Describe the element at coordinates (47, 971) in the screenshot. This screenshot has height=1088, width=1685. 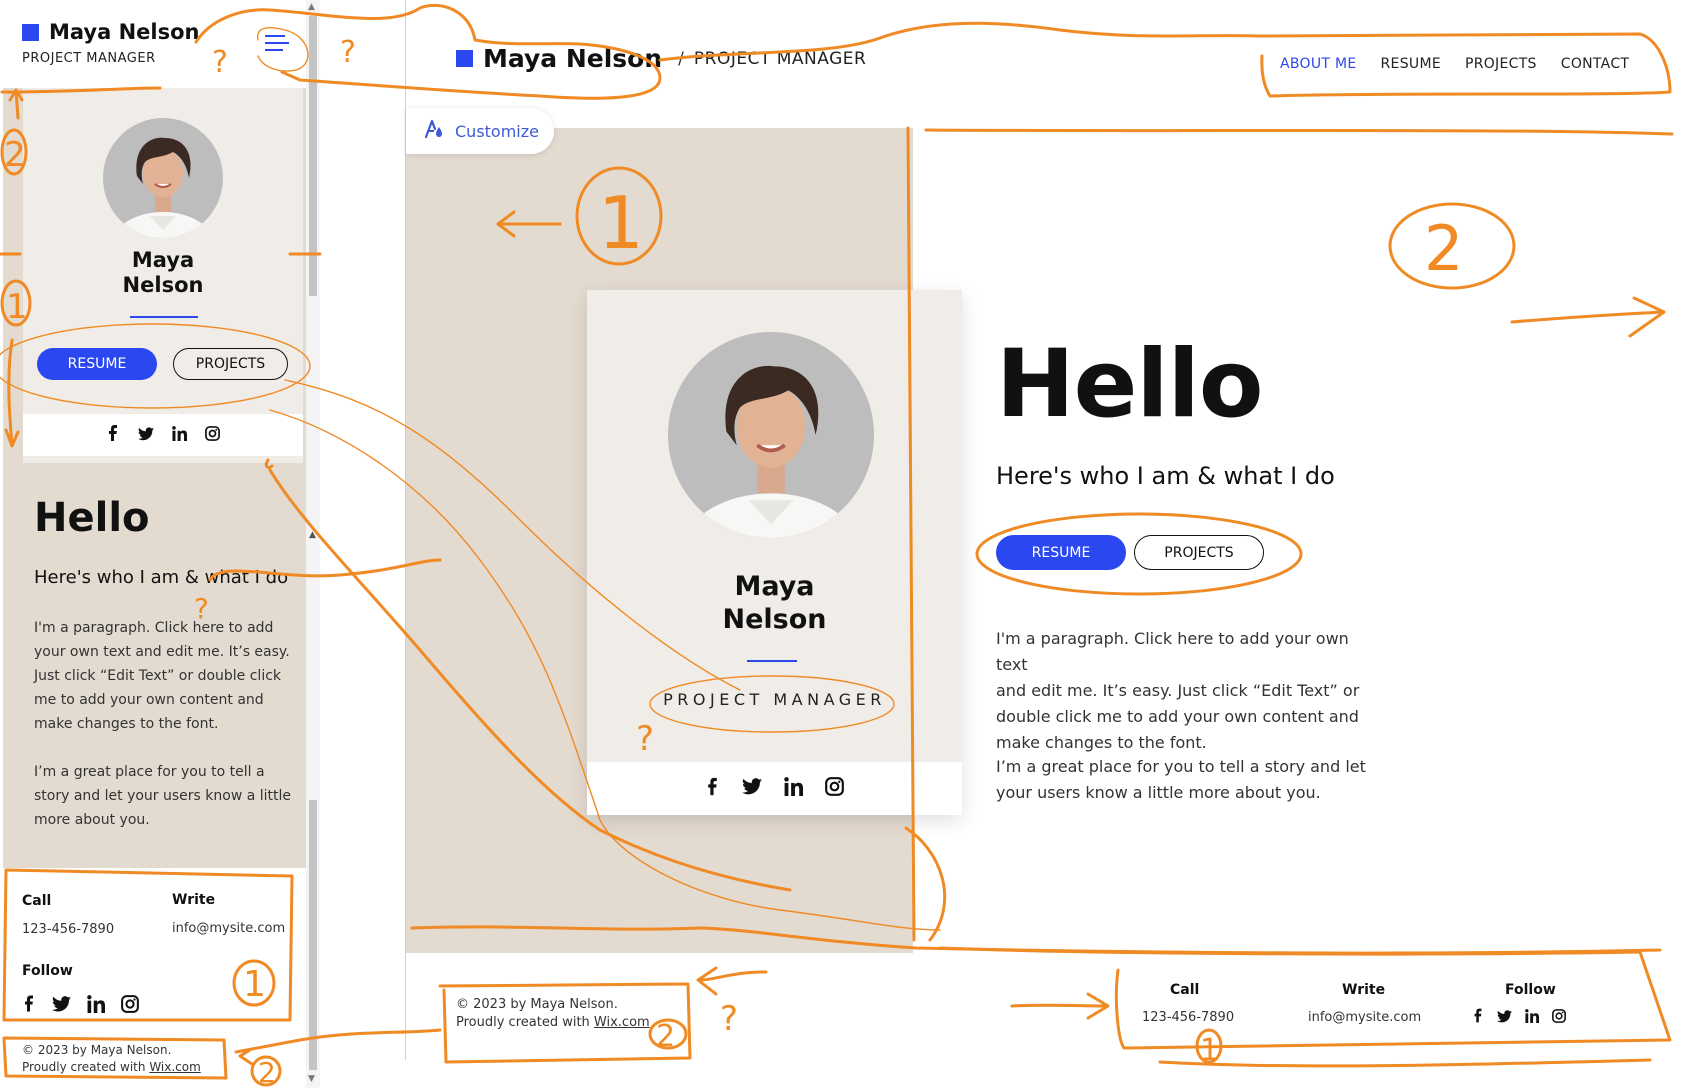
I see `mobile-footer-follow-label: Follow` at that location.